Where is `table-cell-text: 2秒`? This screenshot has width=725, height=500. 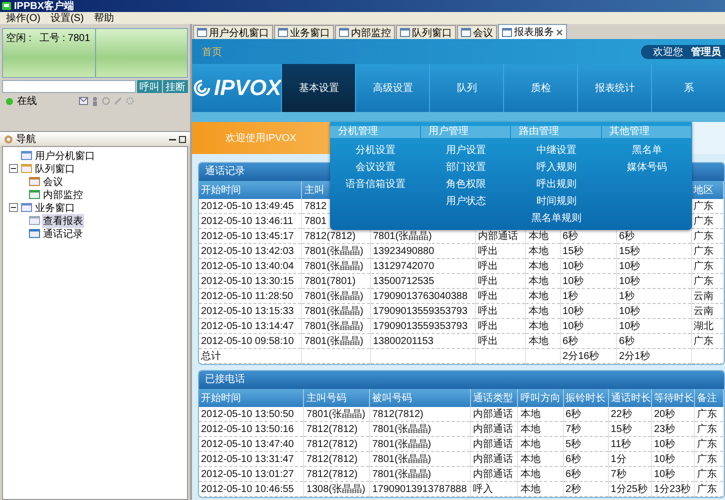
table-cell-text: 2秒 is located at coordinates (574, 489).